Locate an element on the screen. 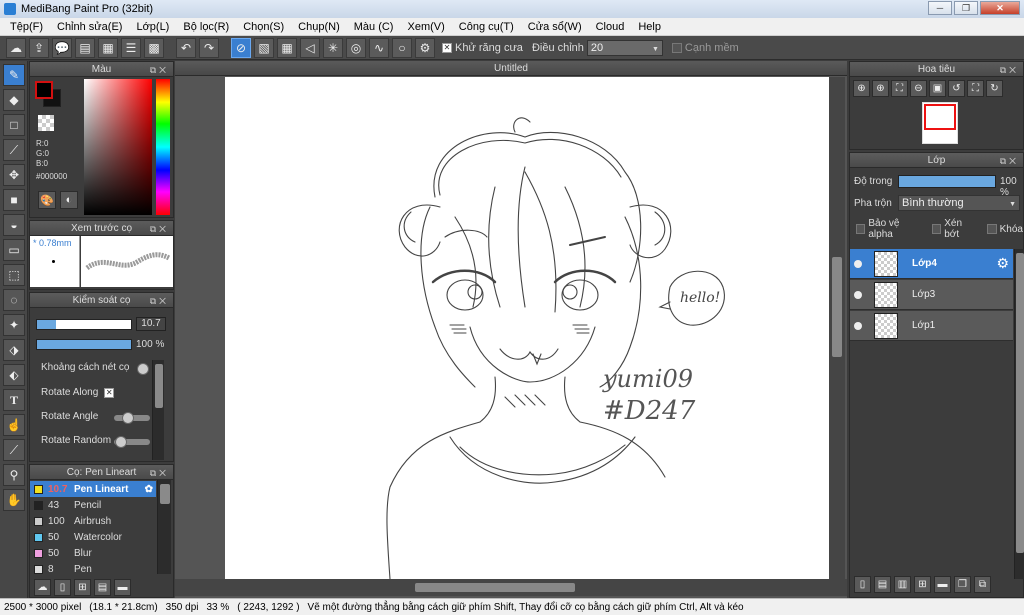 The height and width of the screenshot is (615, 1024). close-button: ✕ is located at coordinates (1000, 8).